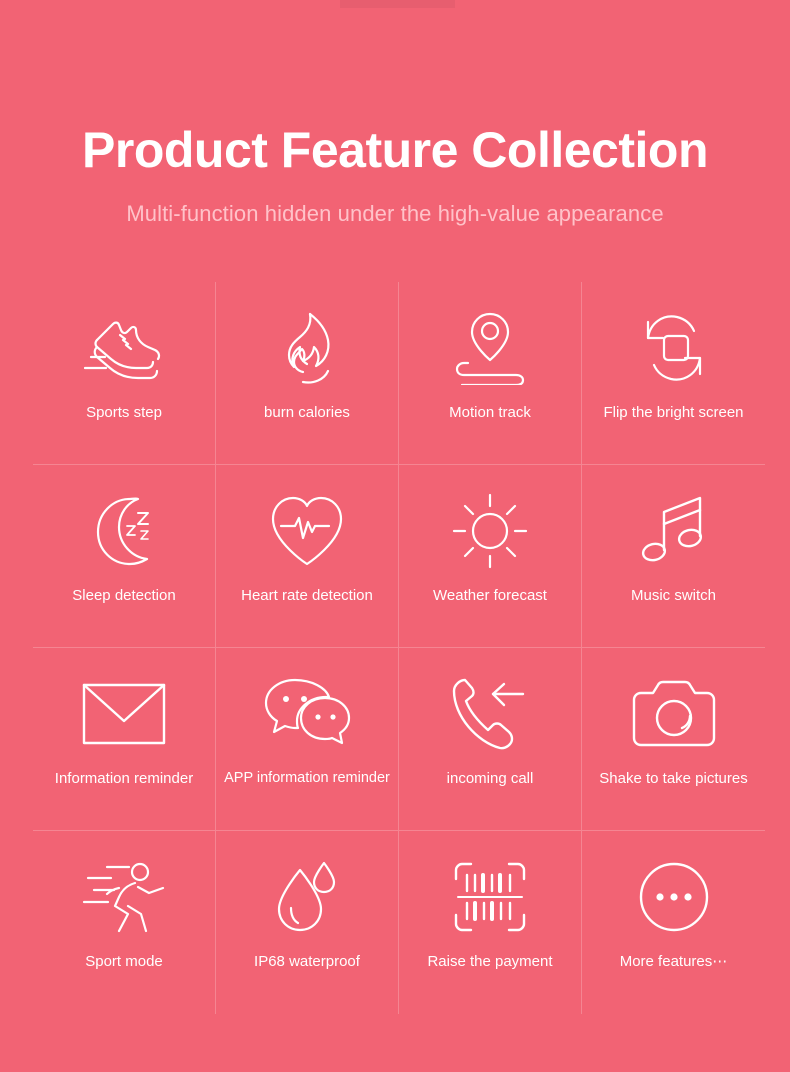 This screenshot has width=790, height=1072. I want to click on feature-tile-more-features: More features⋯, so click(673, 922).